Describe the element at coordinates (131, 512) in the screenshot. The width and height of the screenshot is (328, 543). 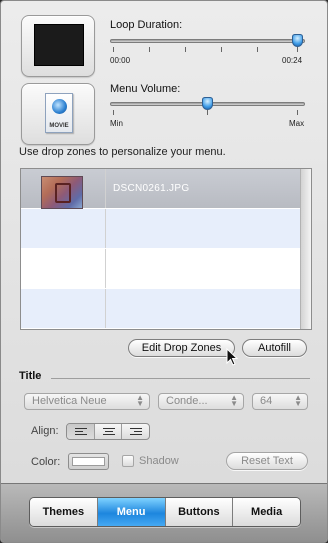
I see `tab-menu: Menu` at that location.